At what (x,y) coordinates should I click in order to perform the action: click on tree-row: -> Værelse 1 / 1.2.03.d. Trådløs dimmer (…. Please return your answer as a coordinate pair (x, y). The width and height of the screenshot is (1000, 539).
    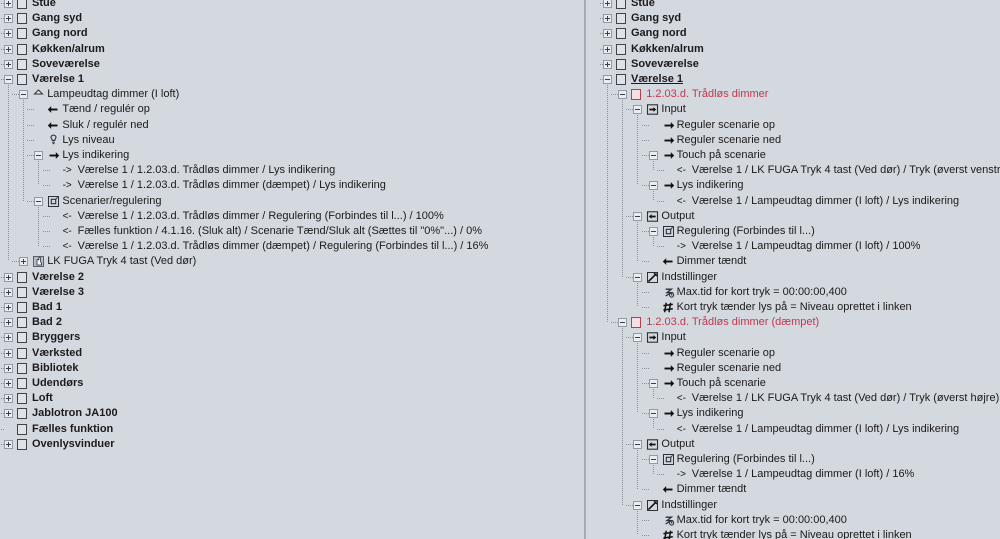
    Looking at the image, I should click on (289, 185).